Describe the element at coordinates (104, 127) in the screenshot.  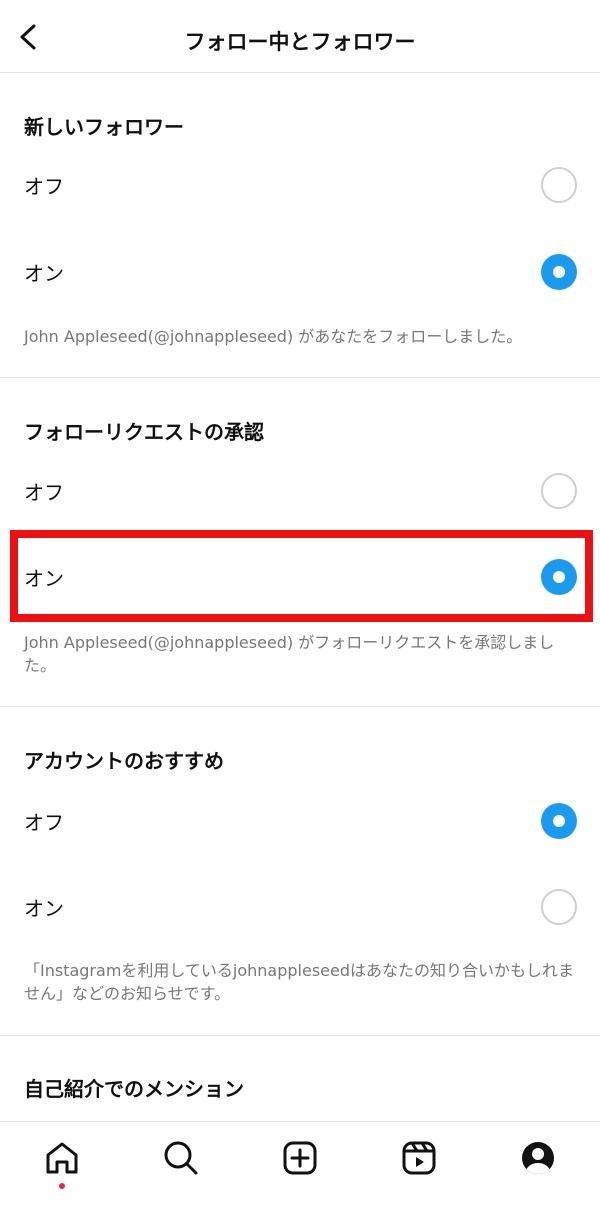
I see `section-title-new-followers: 新しいフォロワー` at that location.